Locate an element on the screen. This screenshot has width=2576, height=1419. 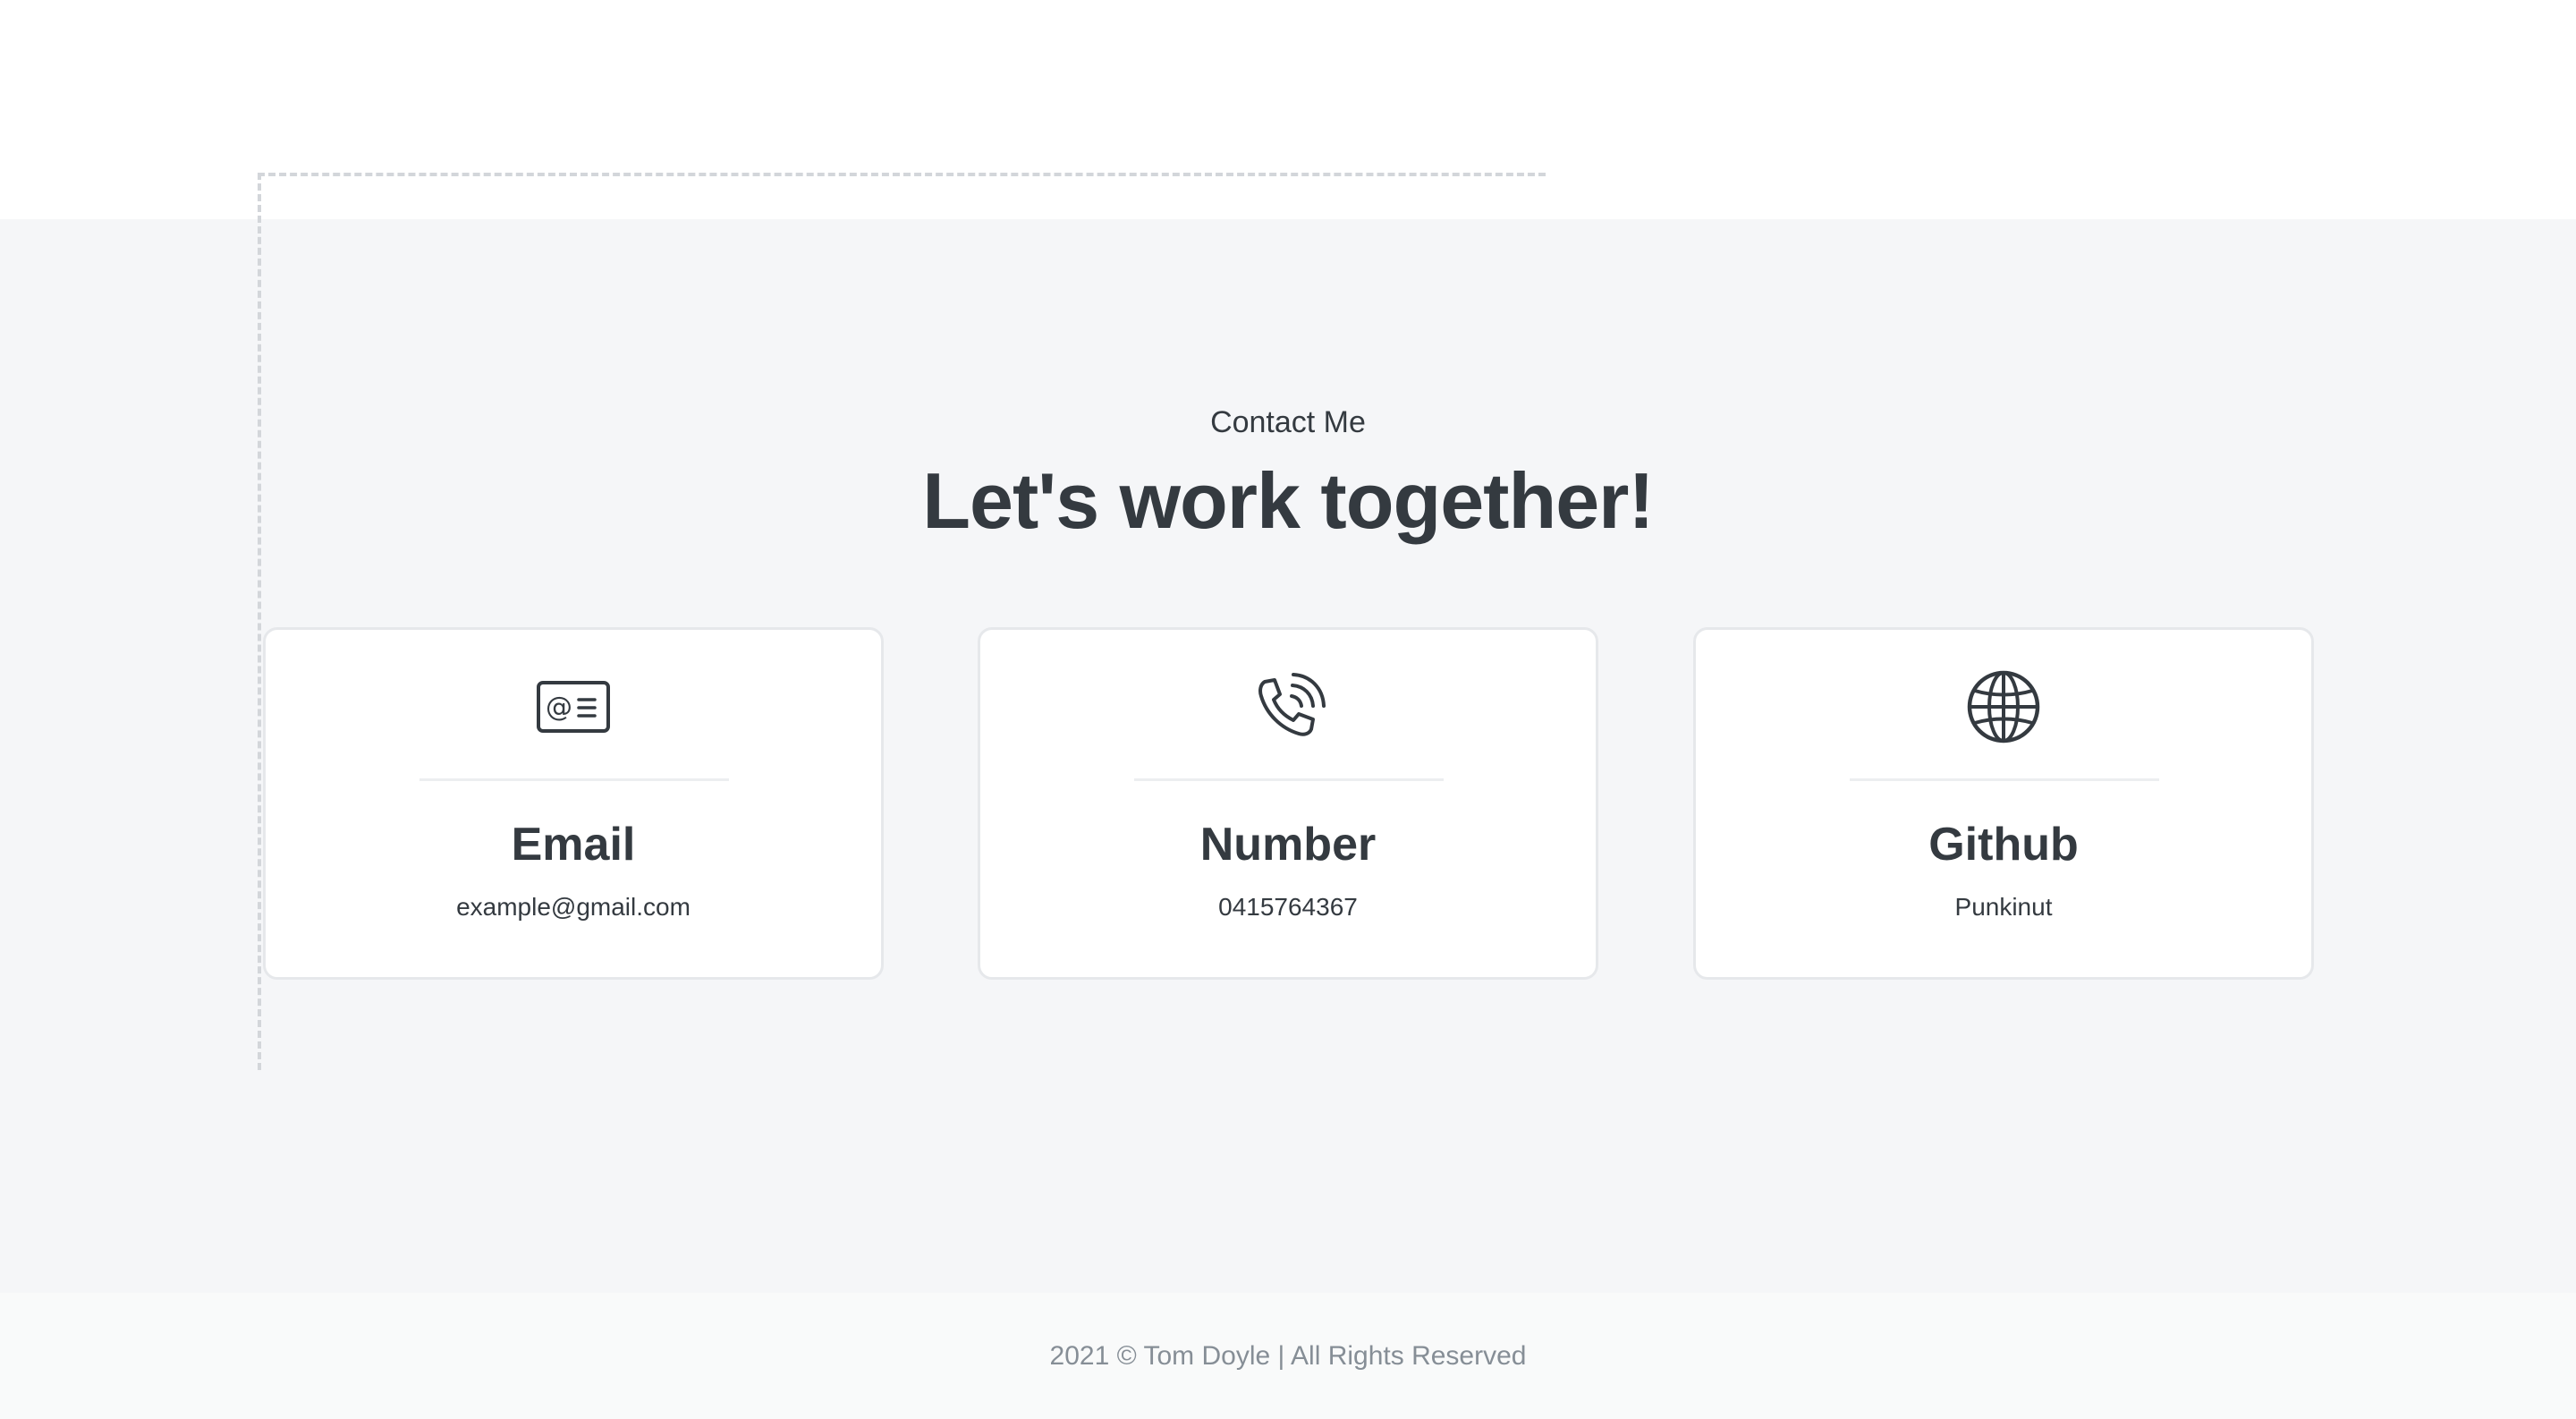
decorative-dashed-frame-top is located at coordinates (902, 174).